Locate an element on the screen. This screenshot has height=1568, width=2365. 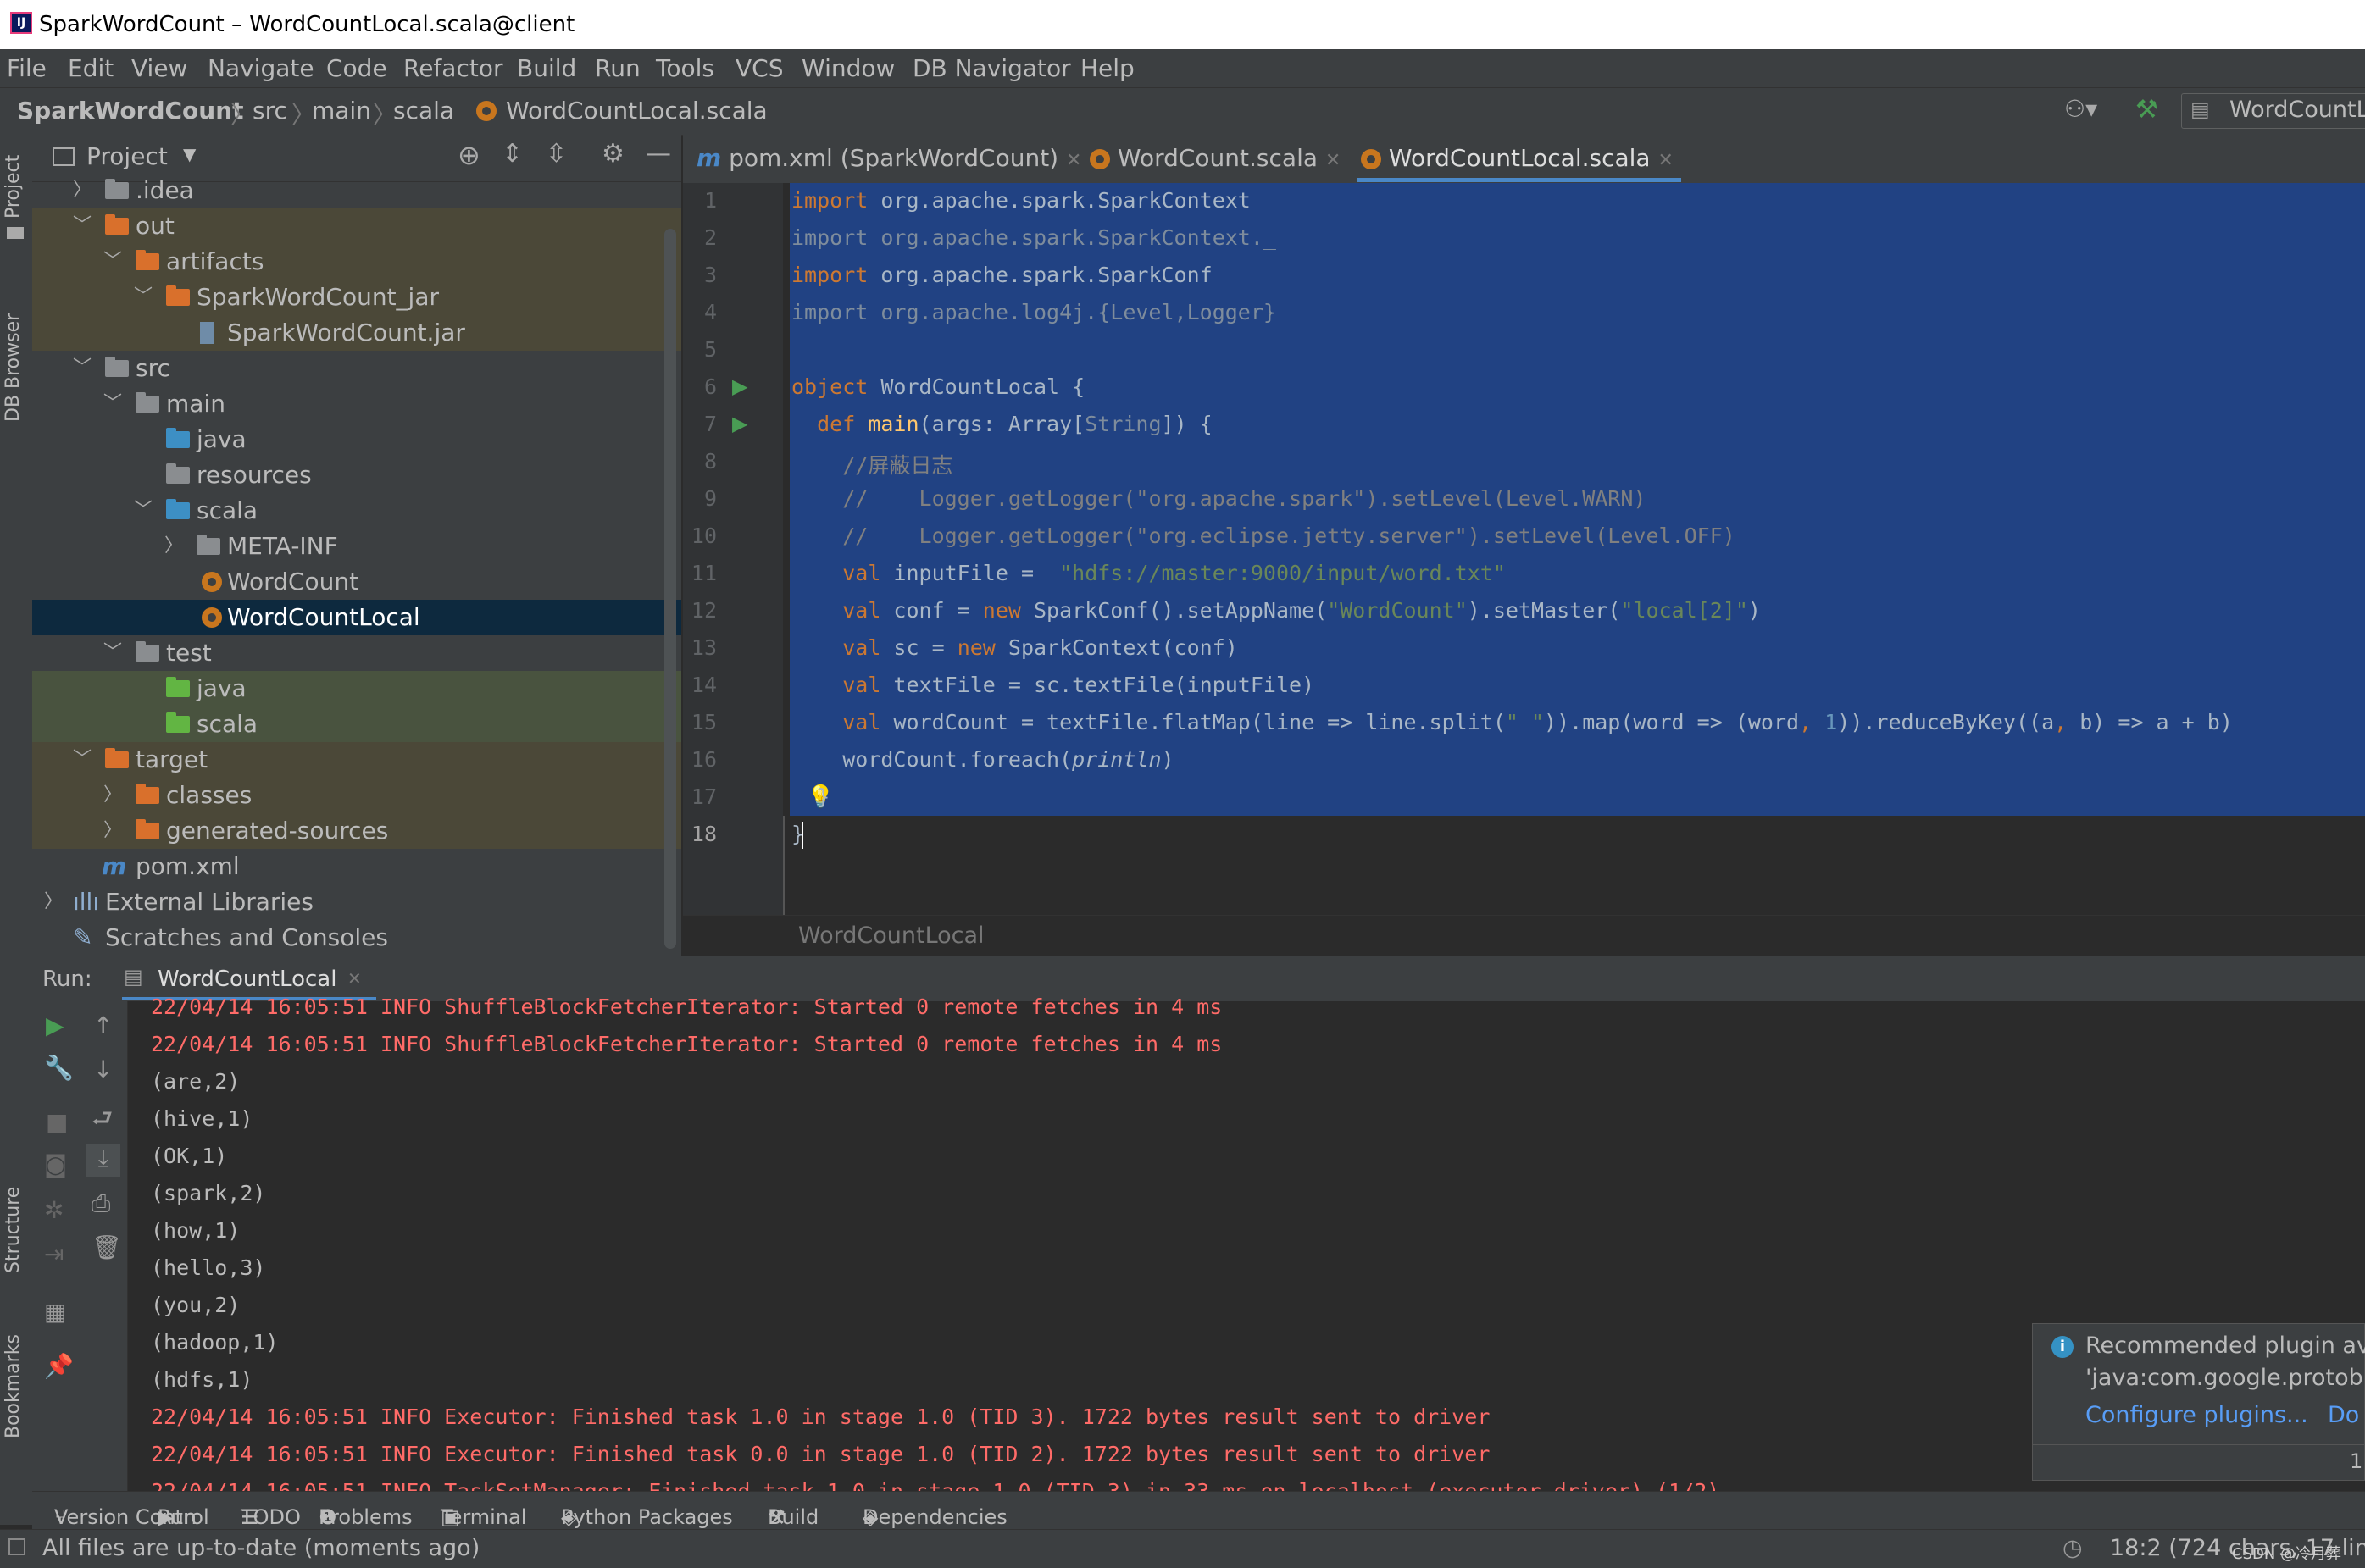
expand-all-icon: ⇕ is located at coordinates (512, 154).